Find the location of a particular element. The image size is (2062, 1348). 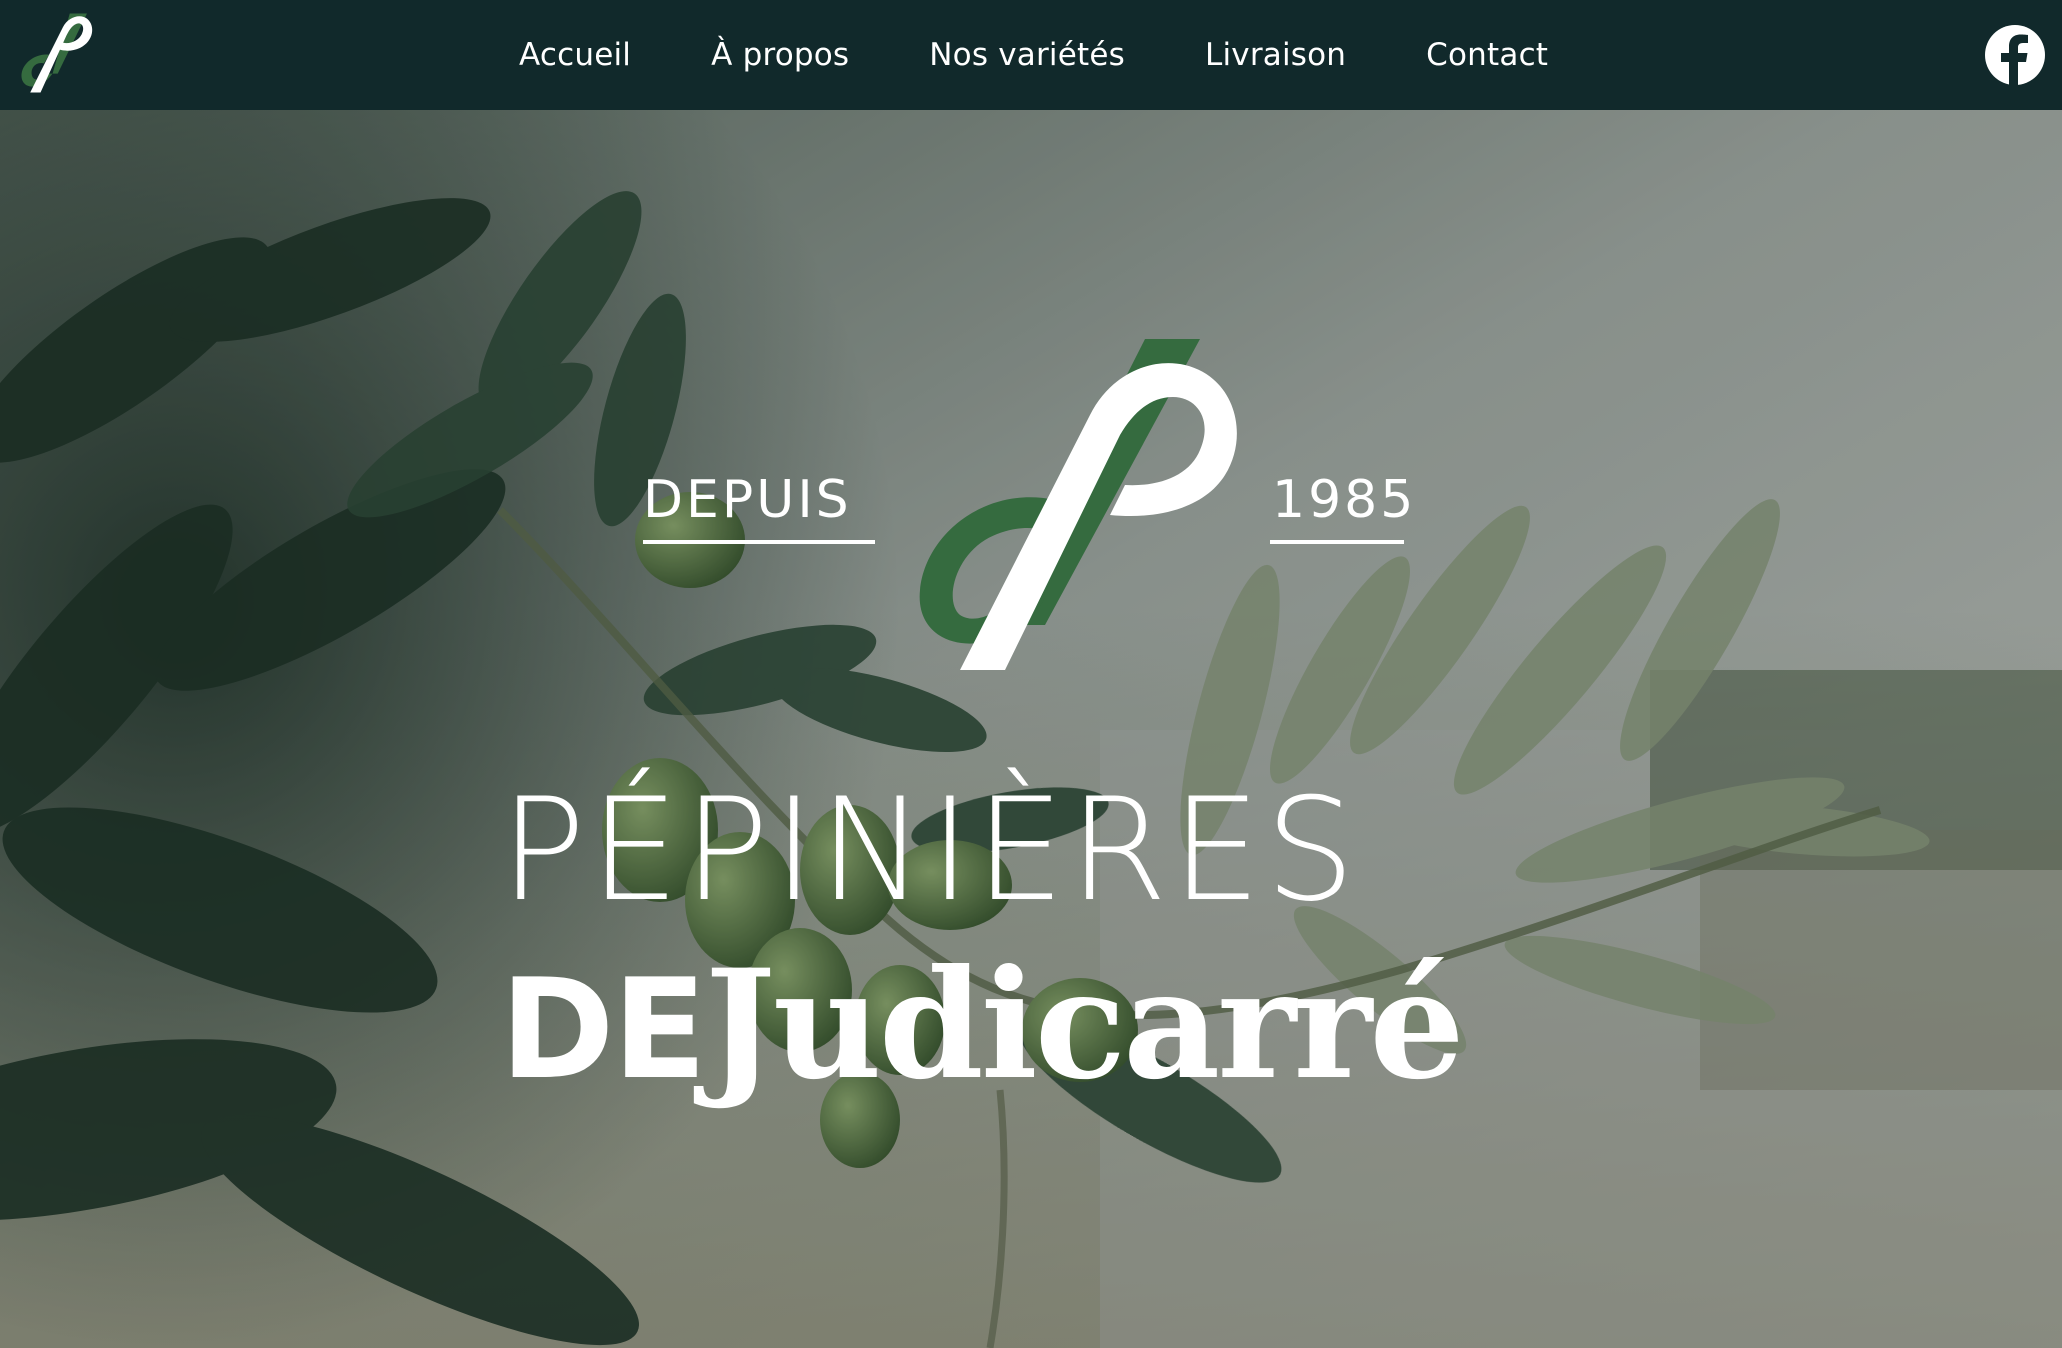

brand-logo-icon is located at coordinates (56, 53).